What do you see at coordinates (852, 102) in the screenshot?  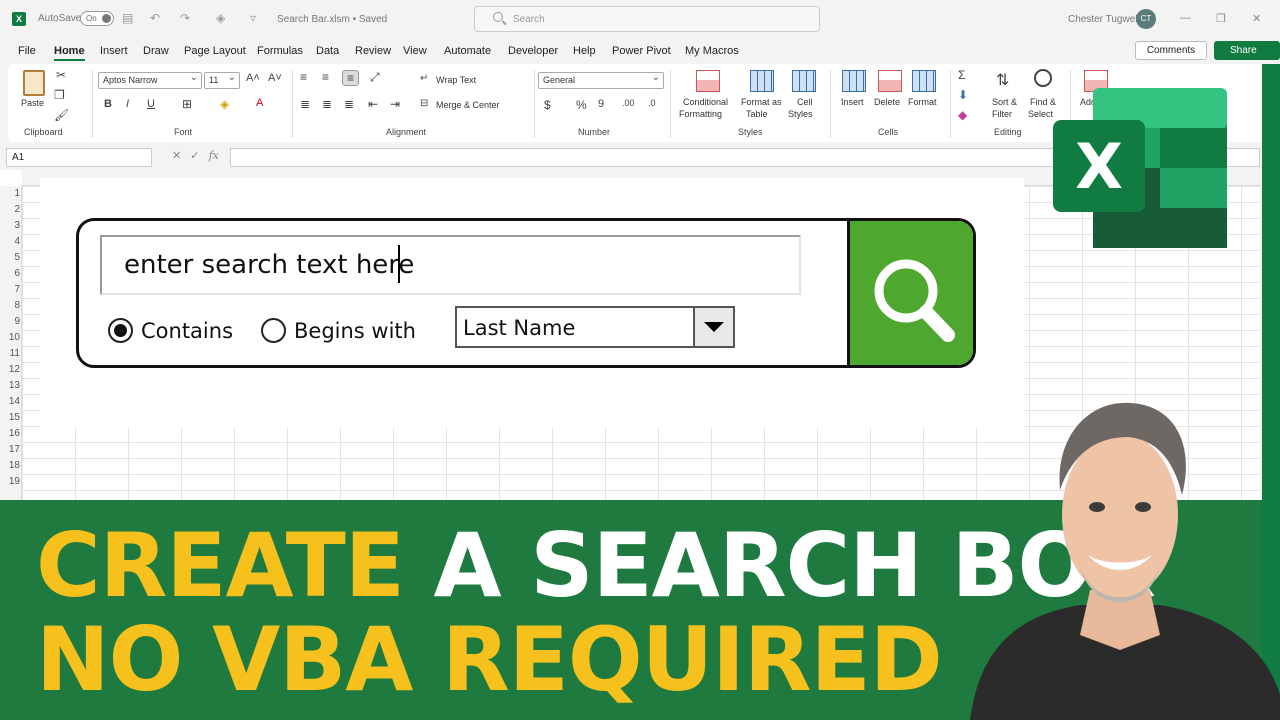 I see `insert-cells-label: Insert` at bounding box center [852, 102].